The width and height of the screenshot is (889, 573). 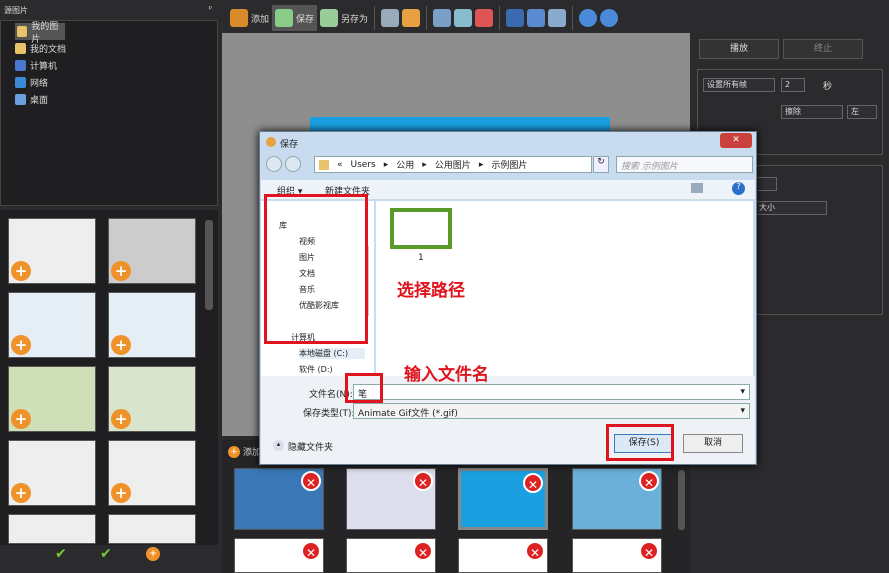 What do you see at coordinates (739, 85) in the screenshot?
I see `frames-select: 设置所有帧` at bounding box center [739, 85].